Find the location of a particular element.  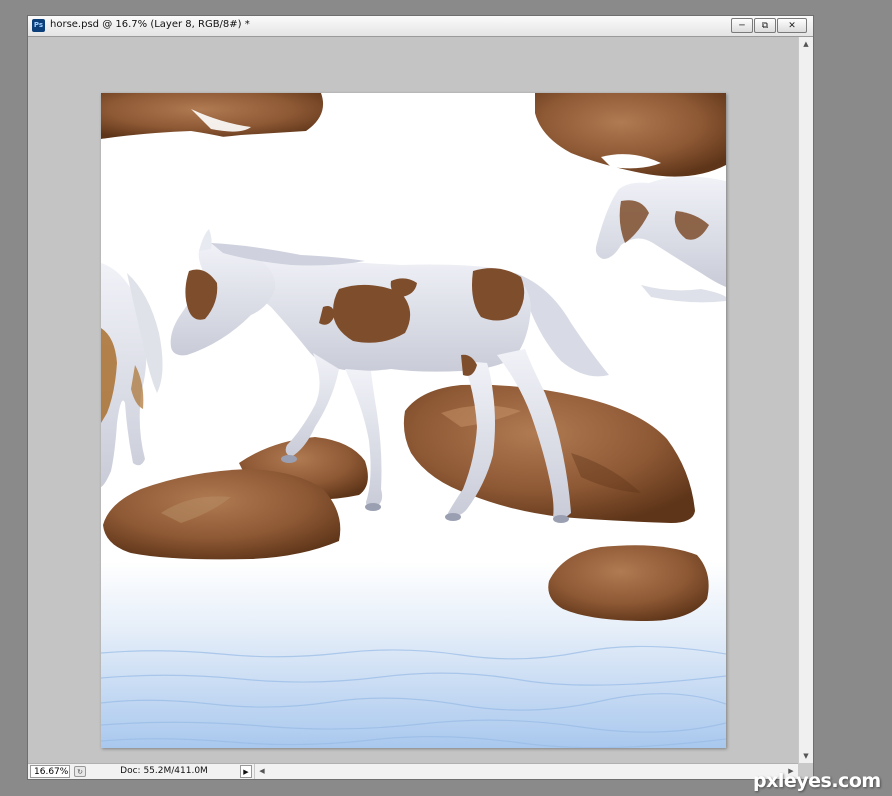

window-controls: ─ ⧉ ✕ is located at coordinates (769, 25).